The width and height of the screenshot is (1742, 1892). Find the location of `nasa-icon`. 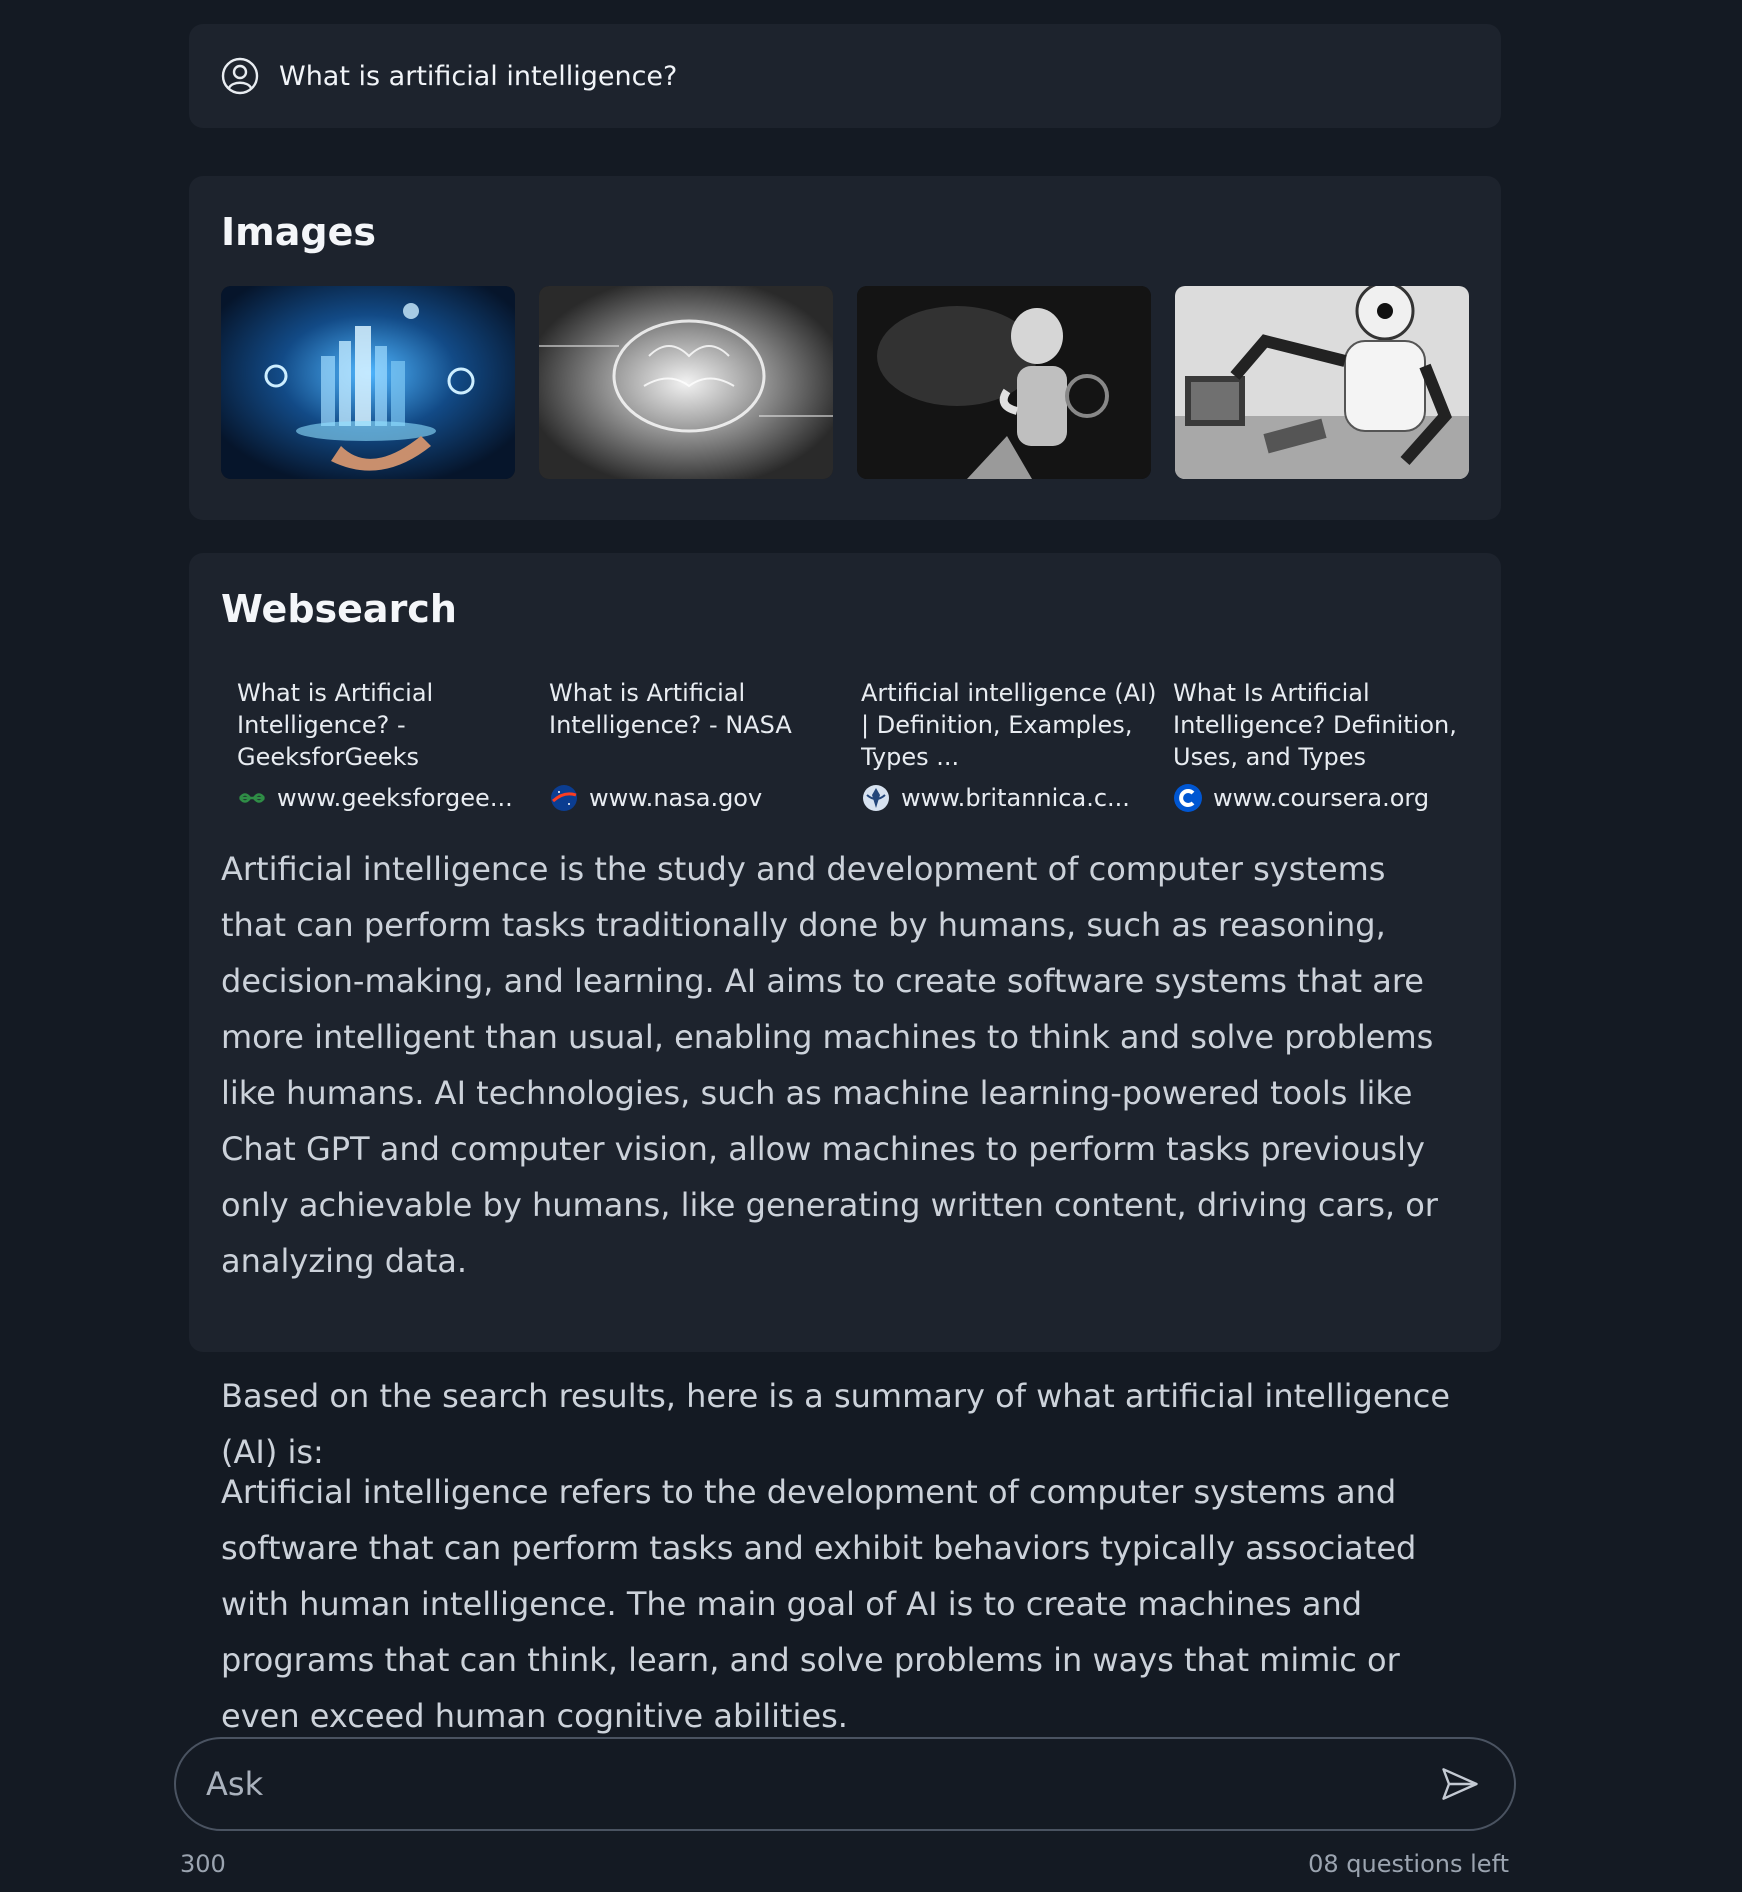

nasa-icon is located at coordinates (564, 798).